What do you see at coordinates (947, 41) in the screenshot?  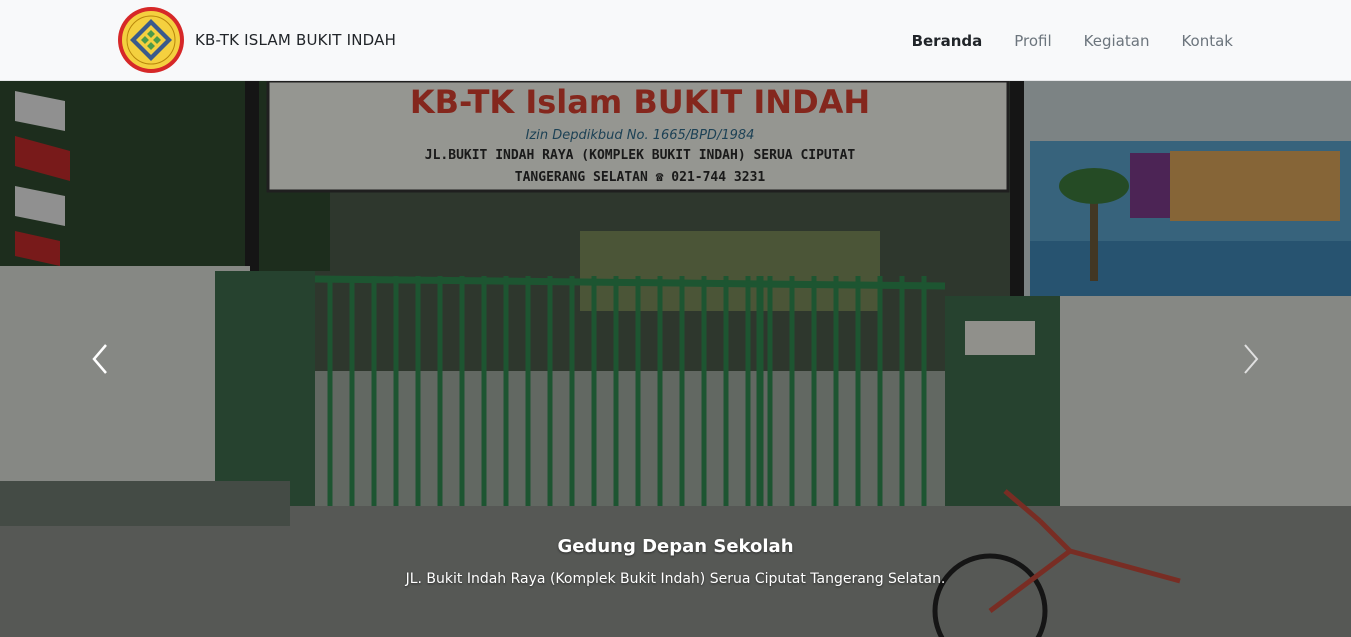 I see `nav-beranda: Beranda` at bounding box center [947, 41].